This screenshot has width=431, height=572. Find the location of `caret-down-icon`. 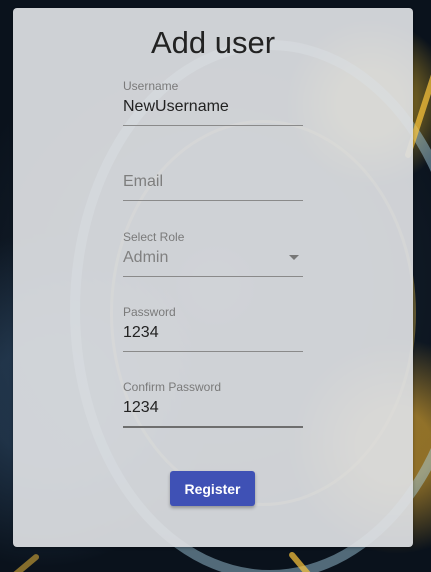

caret-down-icon is located at coordinates (294, 257).